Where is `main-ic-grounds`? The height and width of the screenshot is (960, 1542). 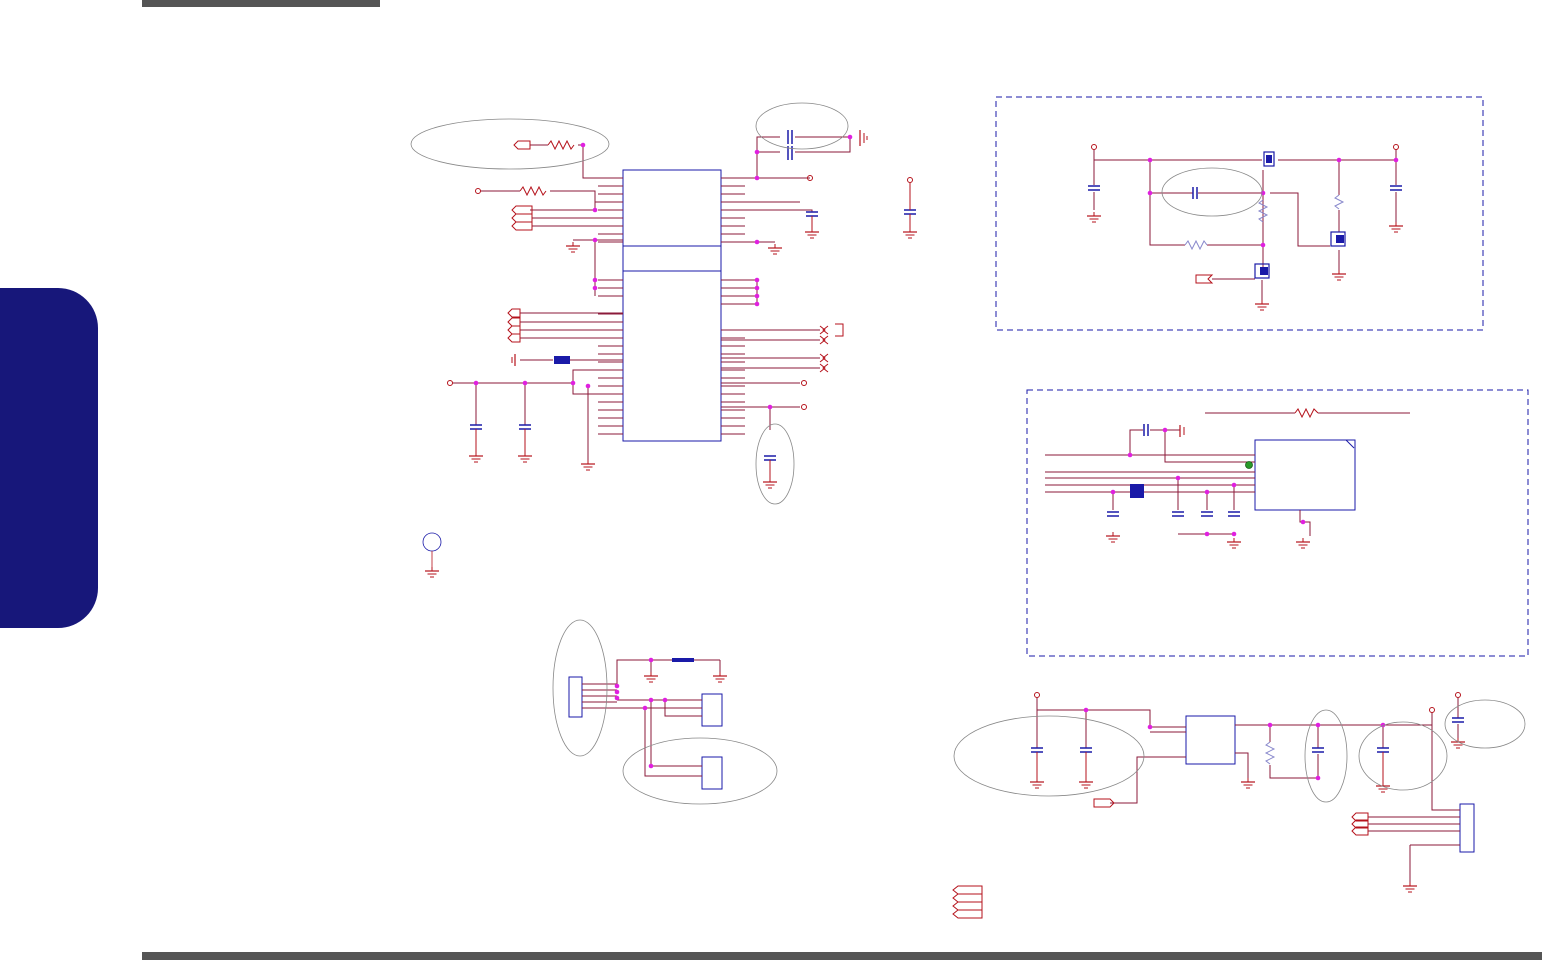
main-ic-grounds is located at coordinates (671, 354).